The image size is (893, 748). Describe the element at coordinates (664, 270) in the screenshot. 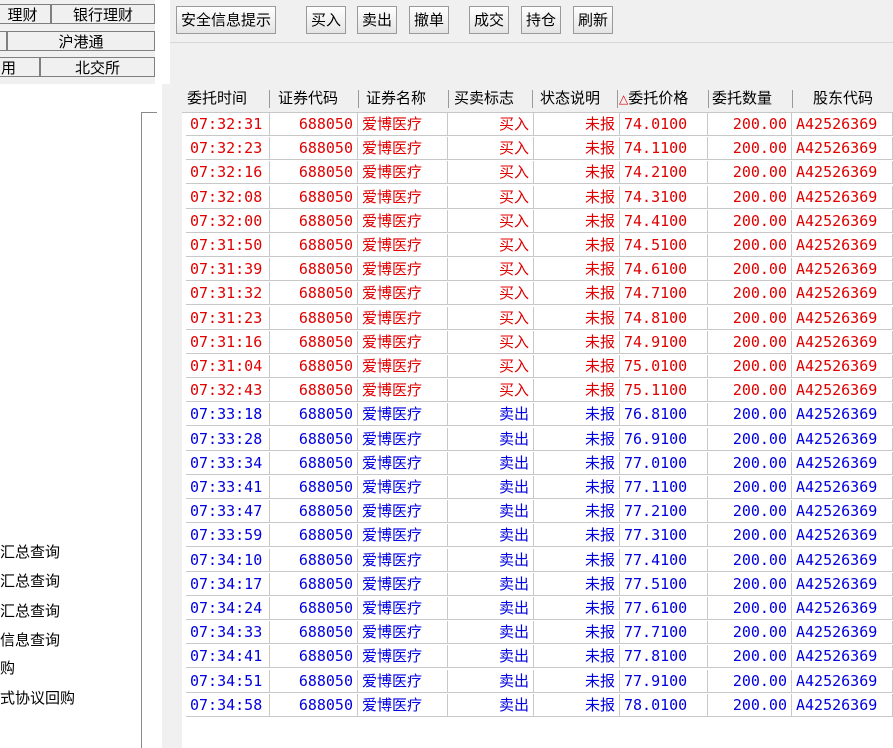

I see `cell-price: 74.6100` at that location.